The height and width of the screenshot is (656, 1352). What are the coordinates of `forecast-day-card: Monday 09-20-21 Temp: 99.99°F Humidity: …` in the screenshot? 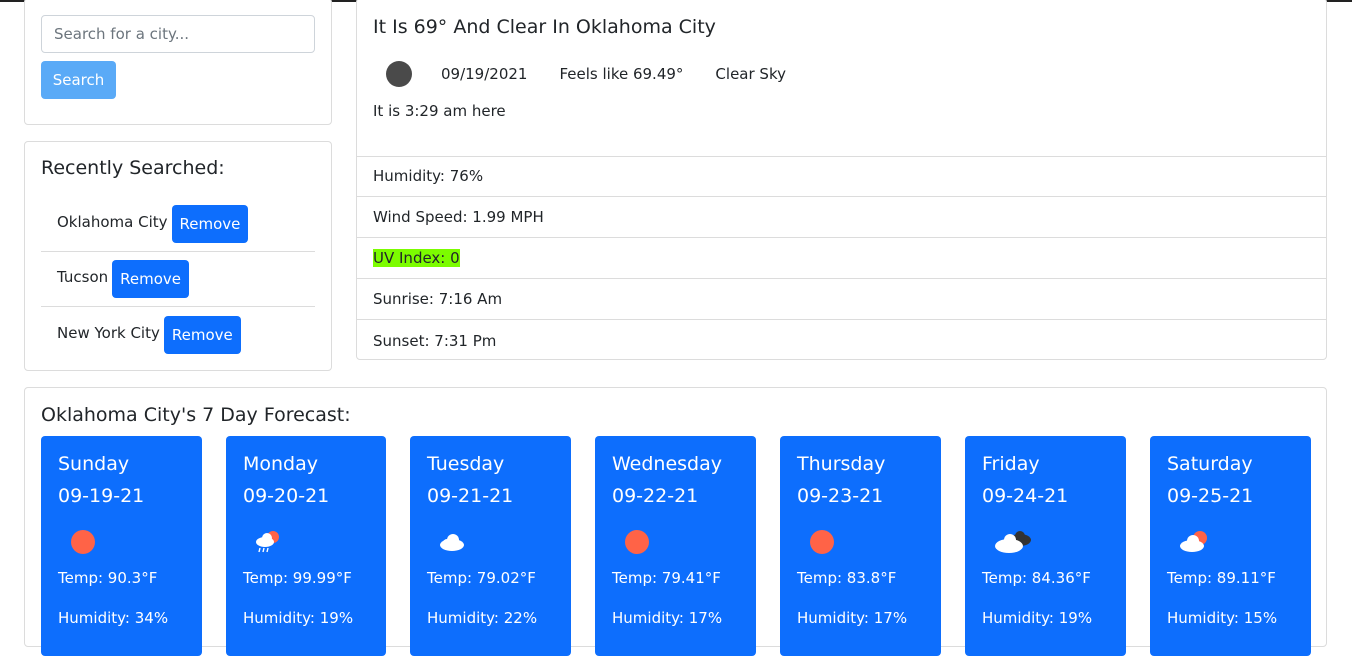 It's located at (306, 546).